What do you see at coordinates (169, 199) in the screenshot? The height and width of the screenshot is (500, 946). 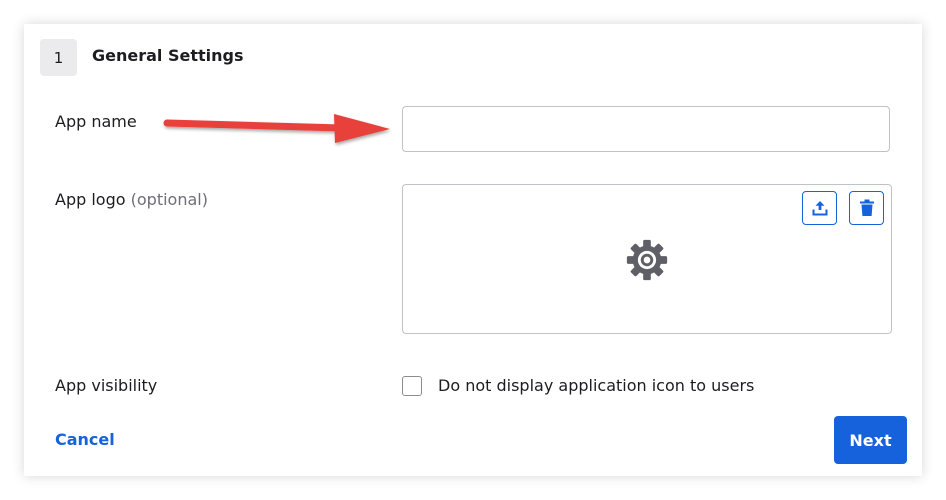 I see `optional-tag: (optional)` at bounding box center [169, 199].